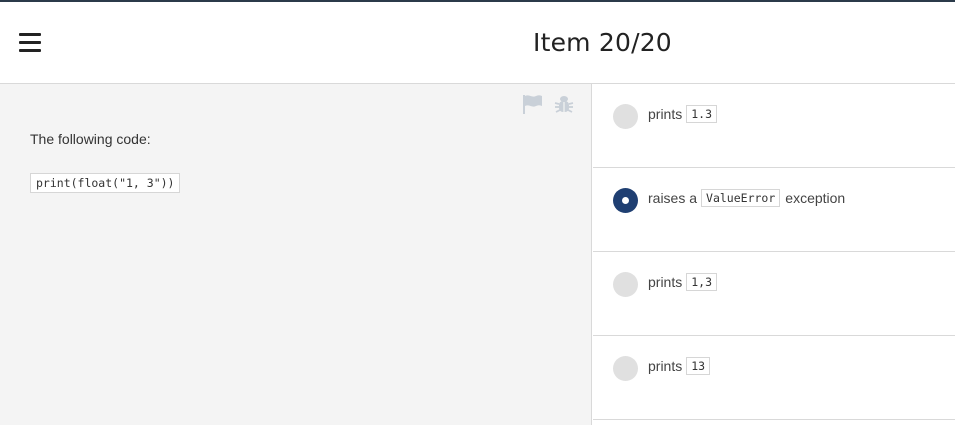 The image size is (955, 425). Describe the element at coordinates (774, 126) in the screenshot. I see `answer-option-1: prints 1.3` at that location.